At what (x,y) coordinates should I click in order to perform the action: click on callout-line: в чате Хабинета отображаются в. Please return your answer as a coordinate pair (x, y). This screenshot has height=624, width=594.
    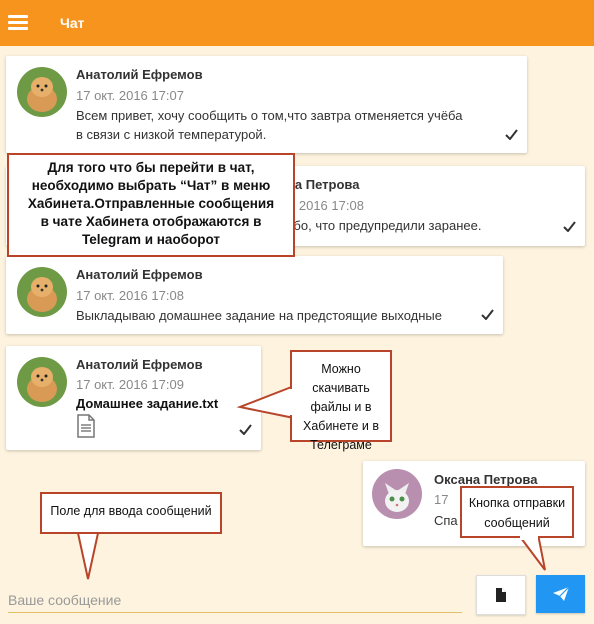
    Looking at the image, I should click on (151, 221).